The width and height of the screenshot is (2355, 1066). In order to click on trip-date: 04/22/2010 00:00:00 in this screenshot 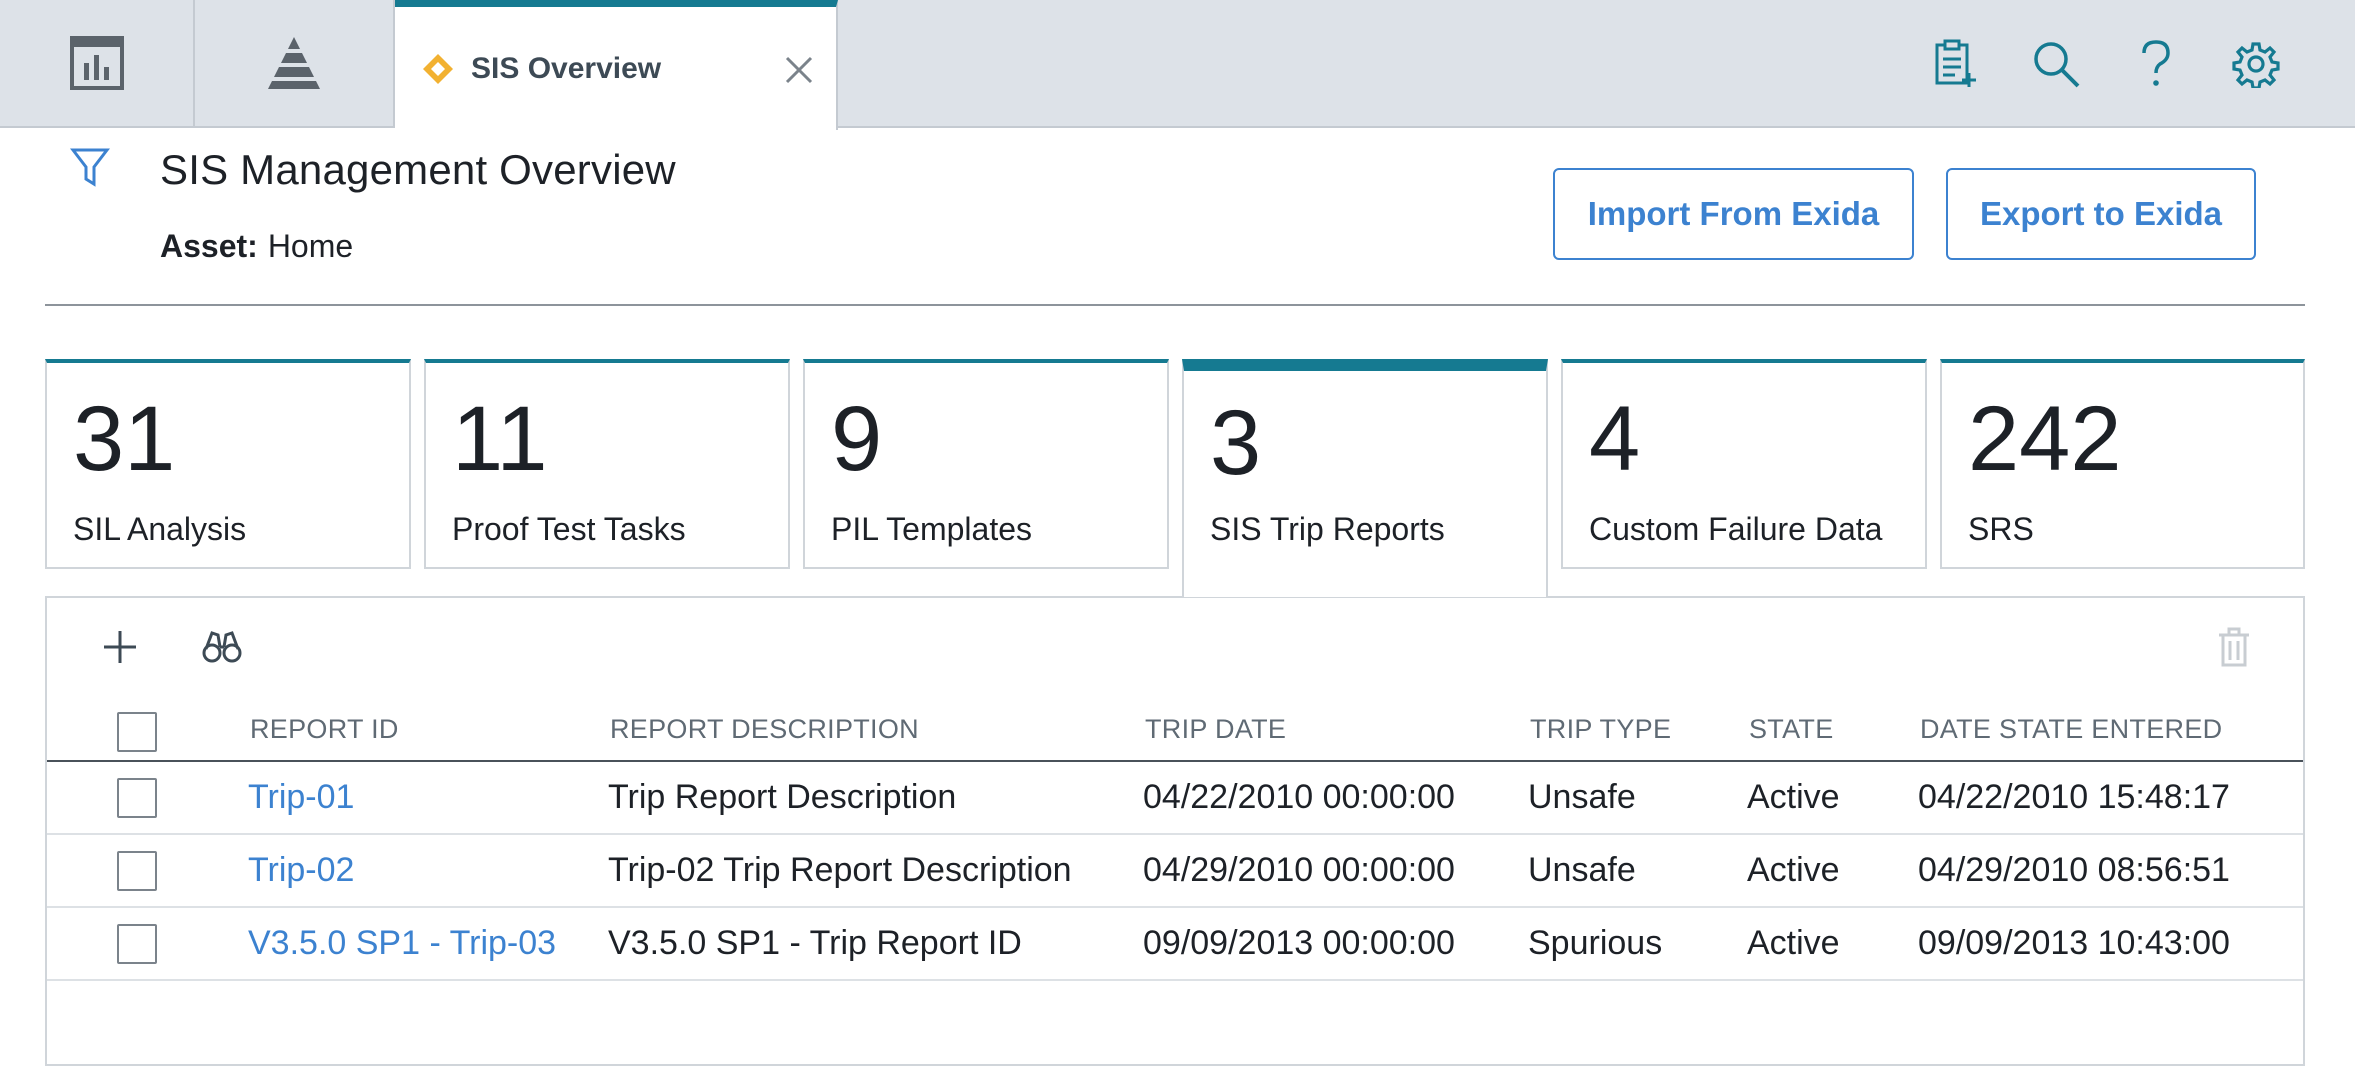, I will do `click(1299, 797)`.